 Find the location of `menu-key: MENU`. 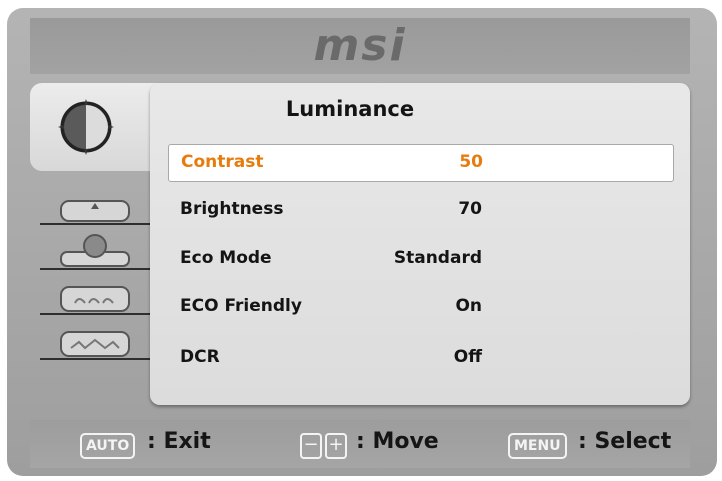

menu-key: MENU is located at coordinates (537, 446).